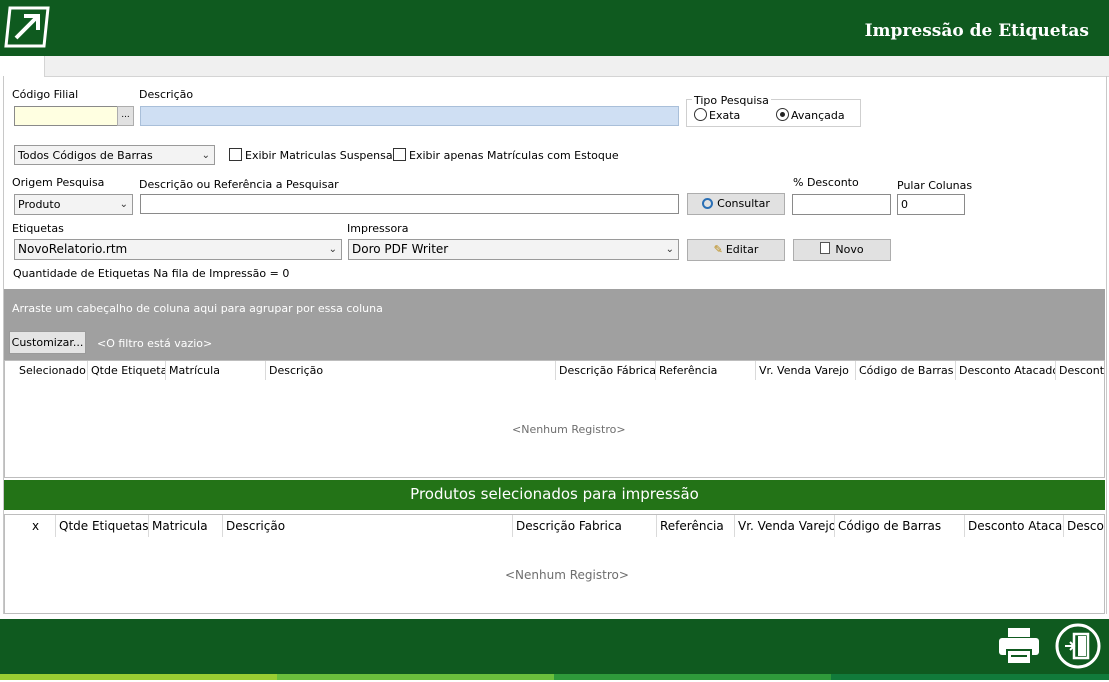  Describe the element at coordinates (931, 204) in the screenshot. I see `pular-colunas-input: 0` at that location.